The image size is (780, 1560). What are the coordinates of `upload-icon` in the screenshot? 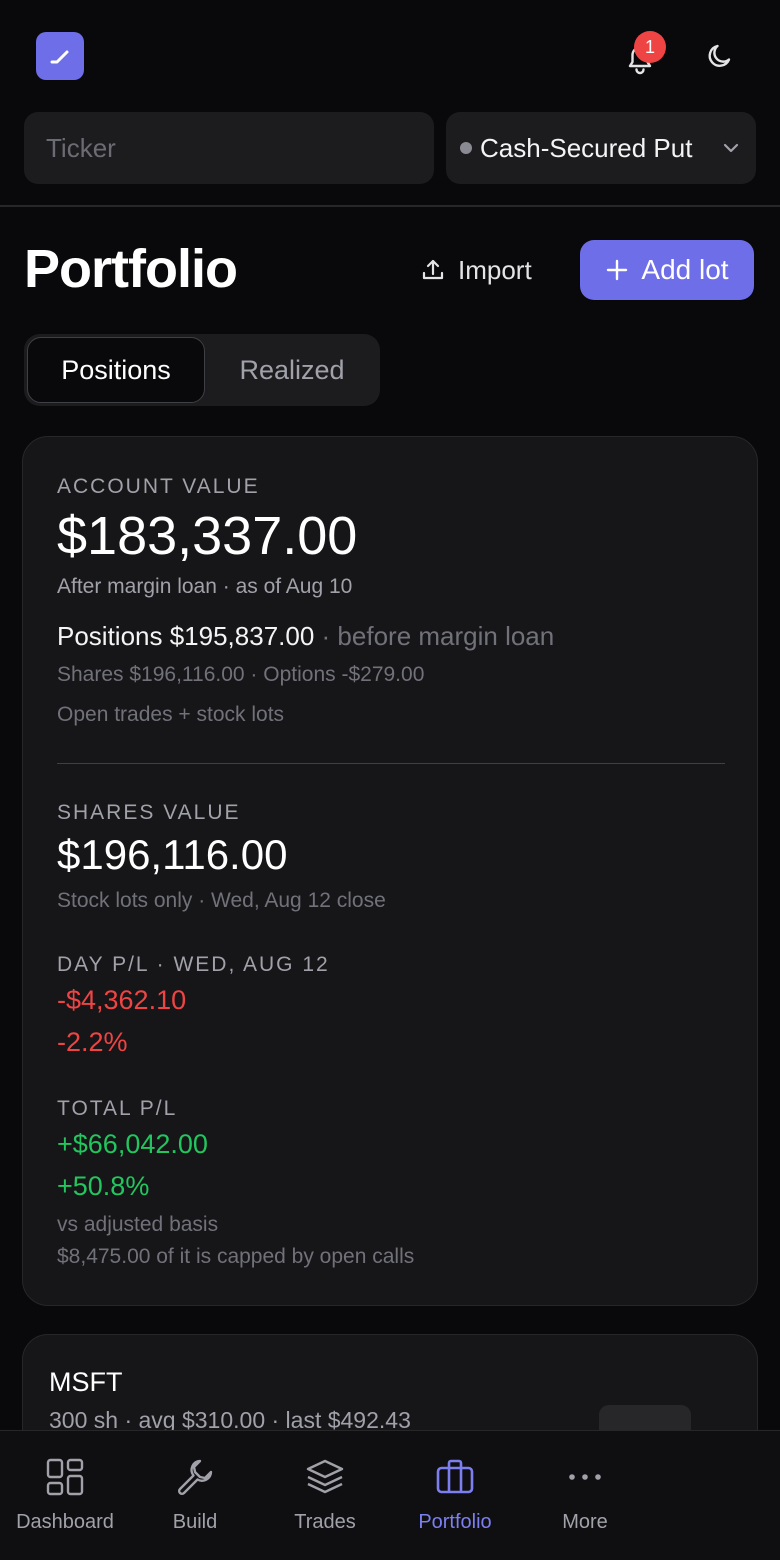 It's located at (433, 269).